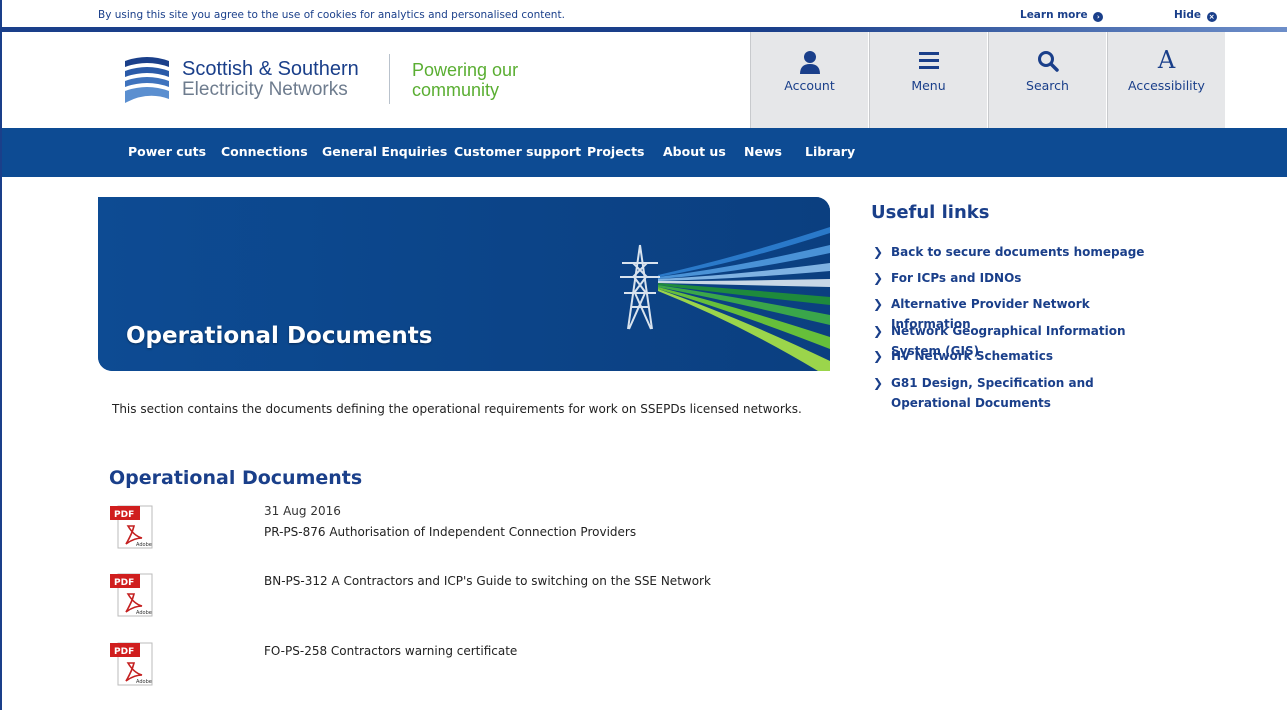 The image size is (1287, 710). I want to click on document-date: 31 Aug 2016, so click(302, 511).